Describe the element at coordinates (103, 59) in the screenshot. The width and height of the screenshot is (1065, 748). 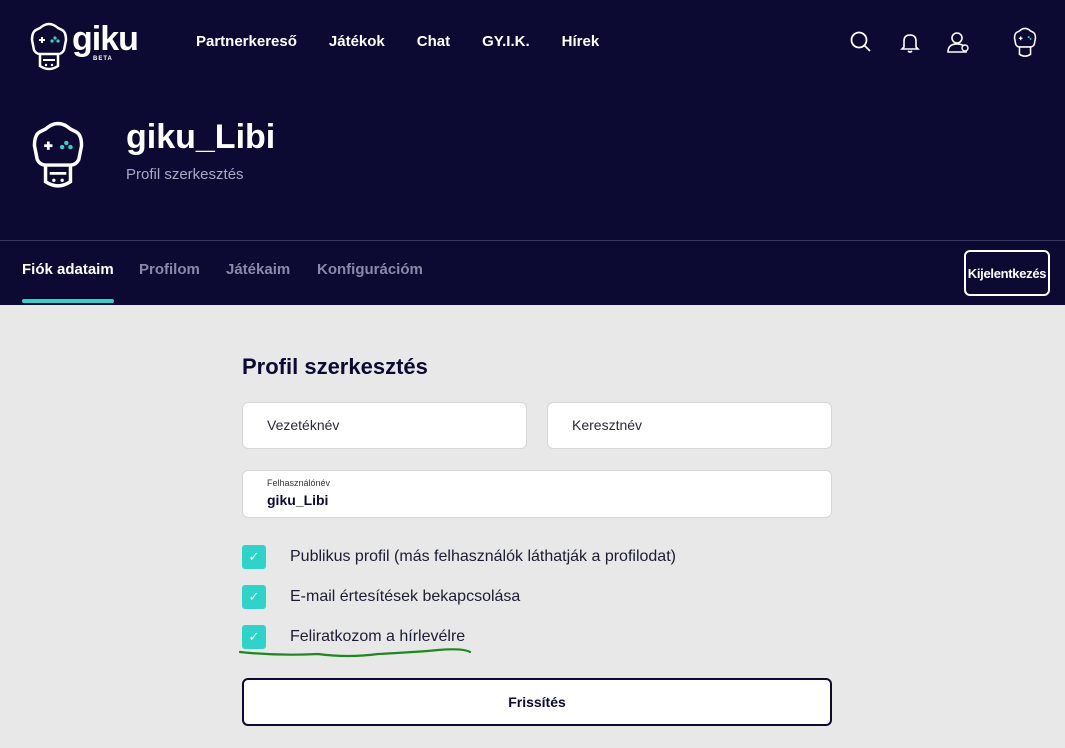
I see `beta-badge: BETA` at that location.